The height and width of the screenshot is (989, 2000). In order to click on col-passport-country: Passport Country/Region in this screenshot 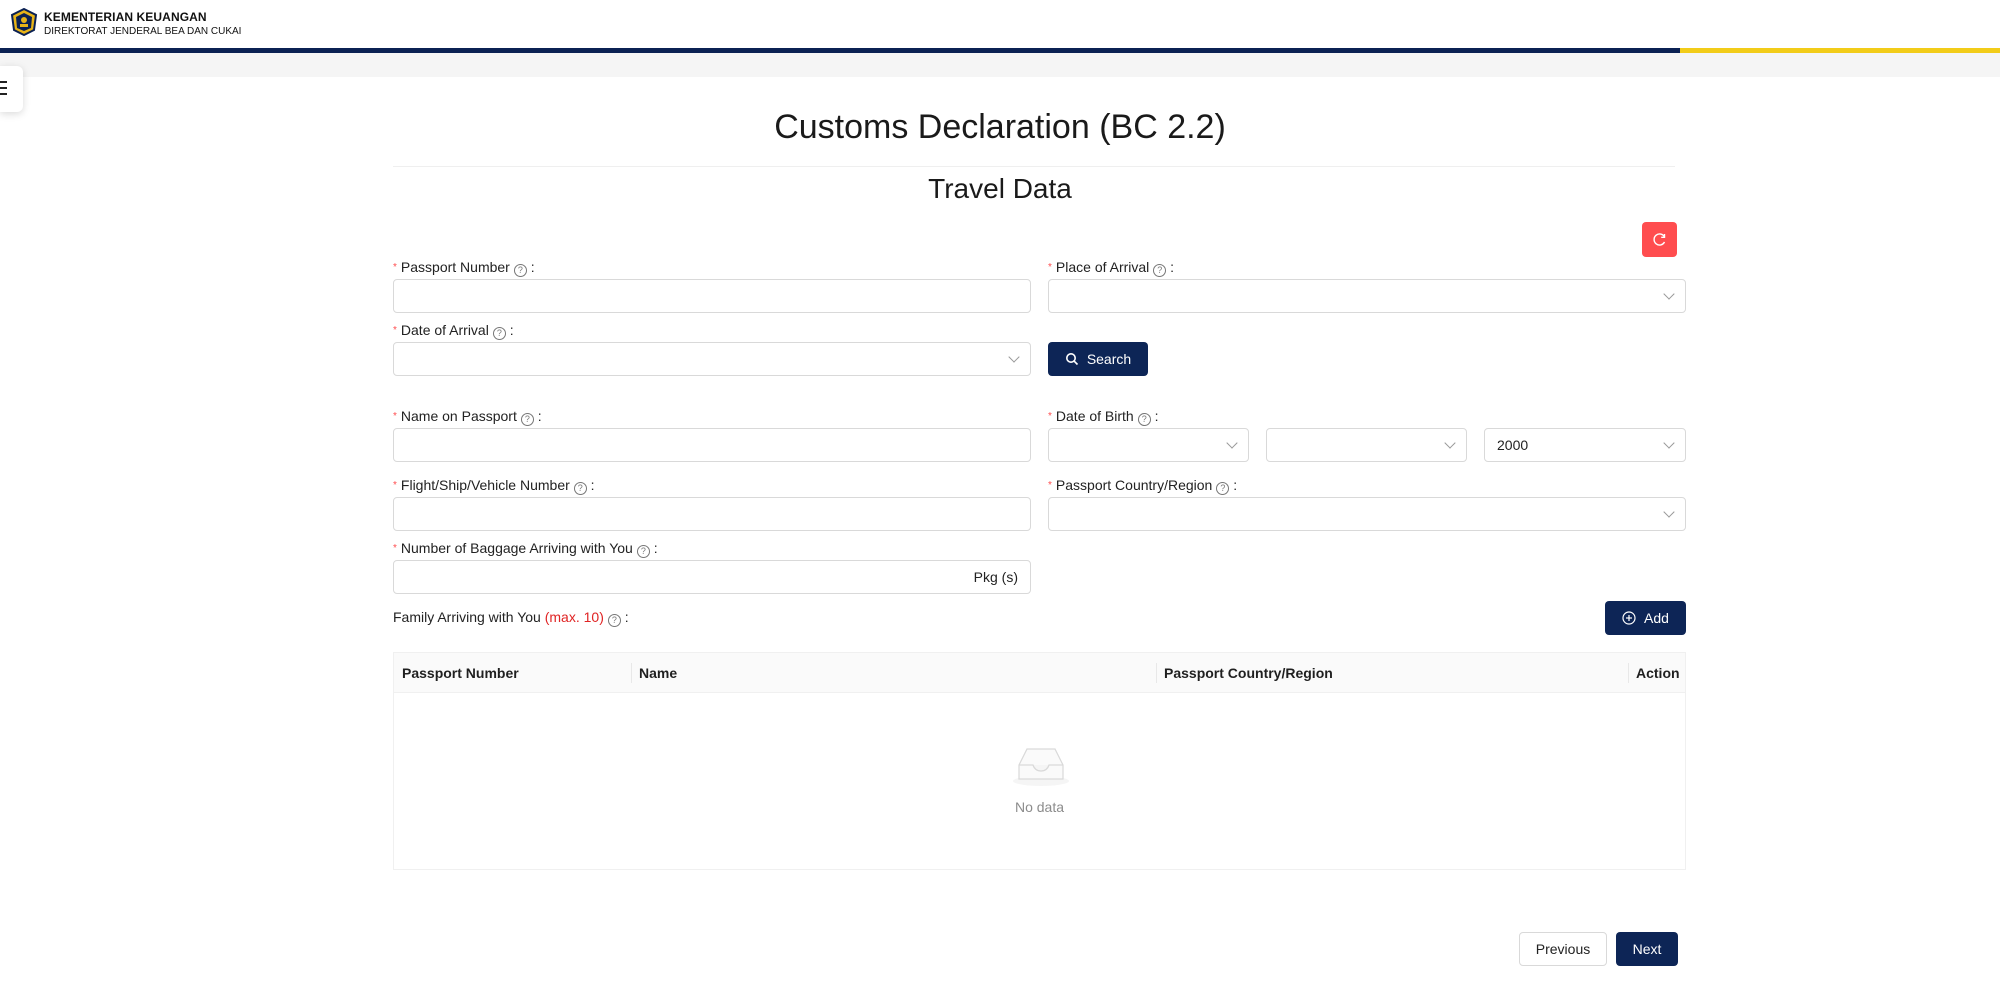, I will do `click(1248, 673)`.